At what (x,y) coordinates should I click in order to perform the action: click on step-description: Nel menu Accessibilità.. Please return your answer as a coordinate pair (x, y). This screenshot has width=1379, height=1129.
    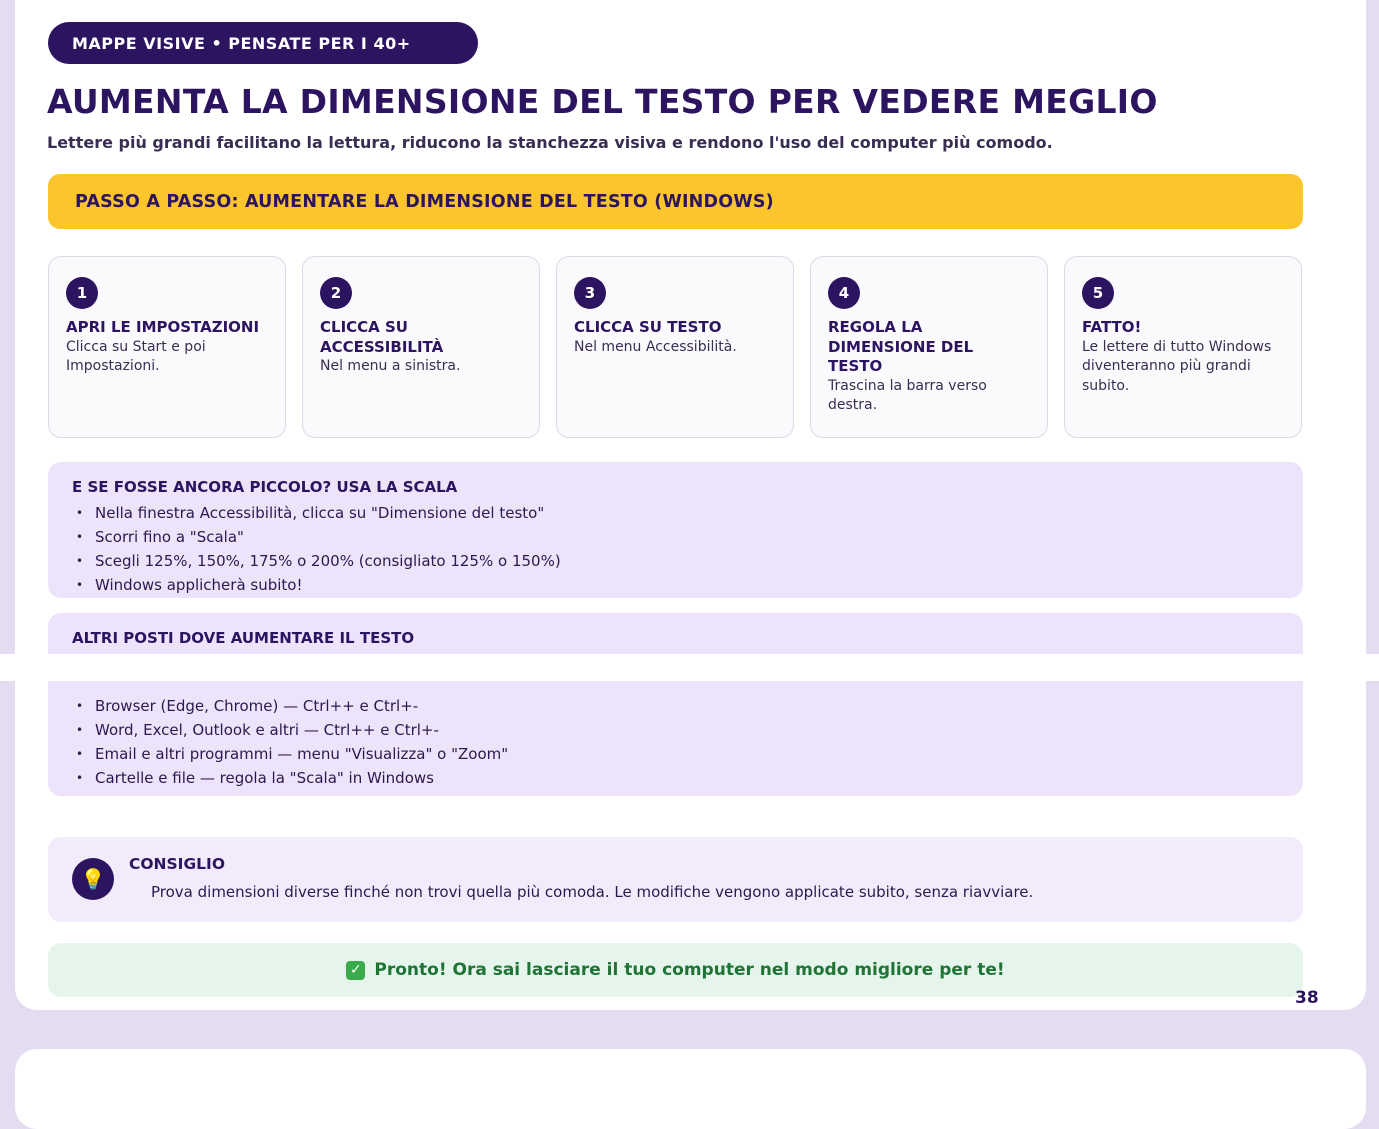
    Looking at the image, I should click on (655, 346).